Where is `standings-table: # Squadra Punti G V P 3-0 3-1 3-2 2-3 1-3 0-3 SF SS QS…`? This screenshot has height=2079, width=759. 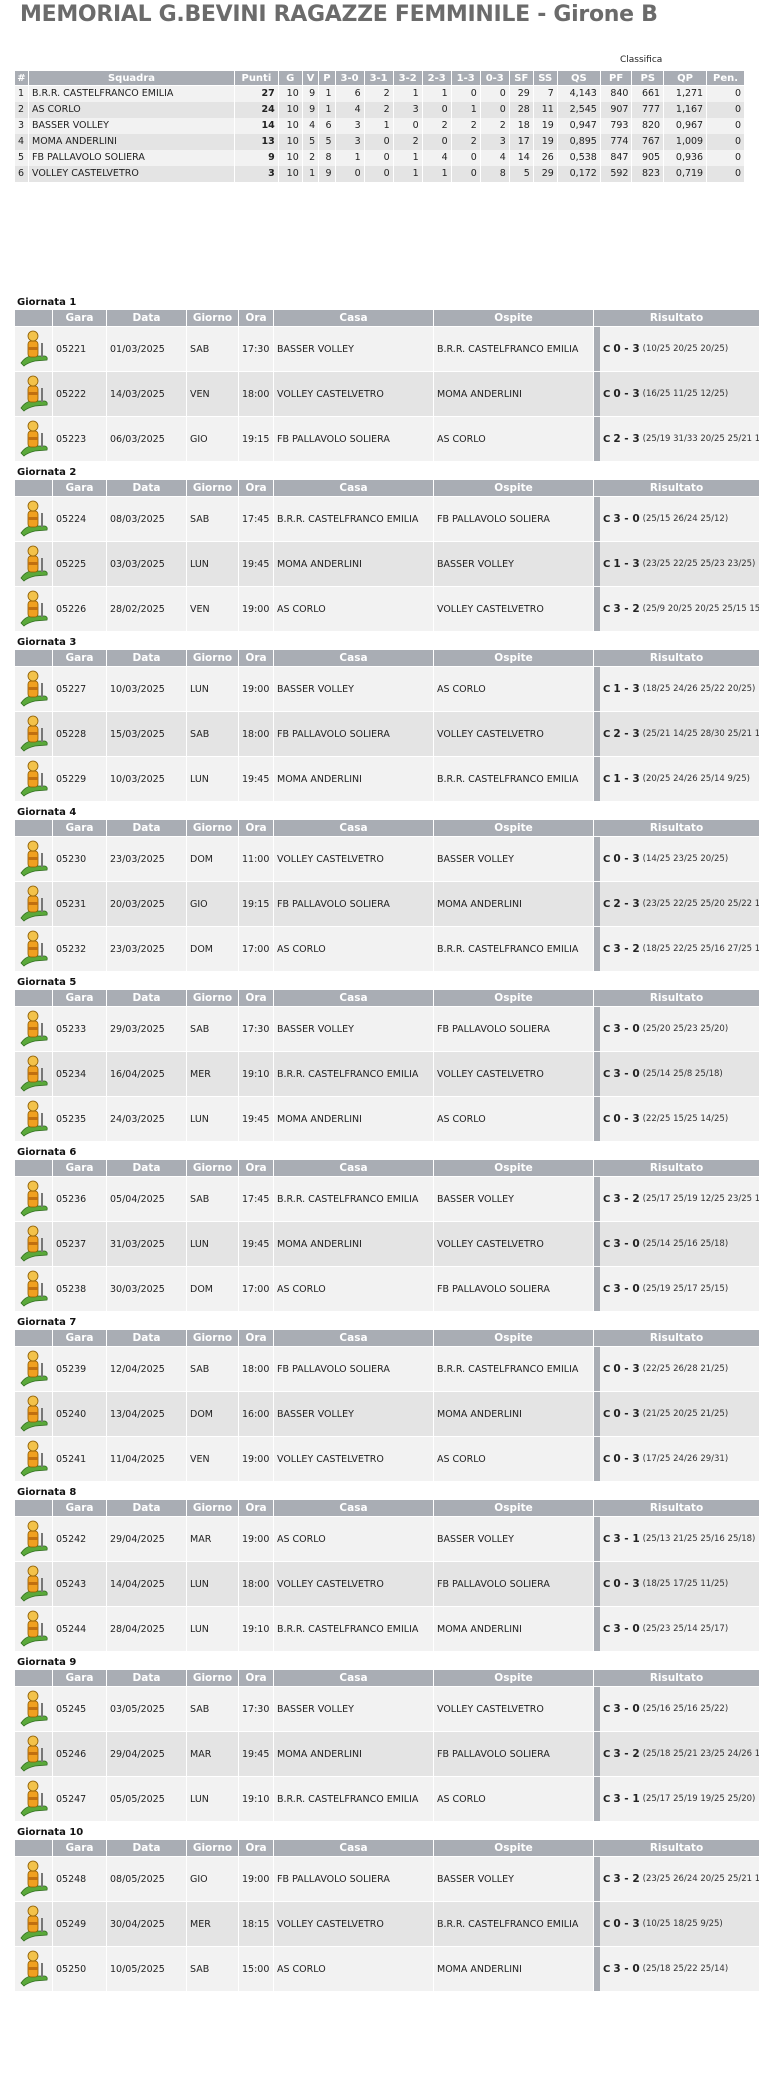
standings-table: # Squadra Punti G V P 3-0 3-1 3-2 2-3 1-3 0-3 SF SS QS… is located at coordinates (379, 126).